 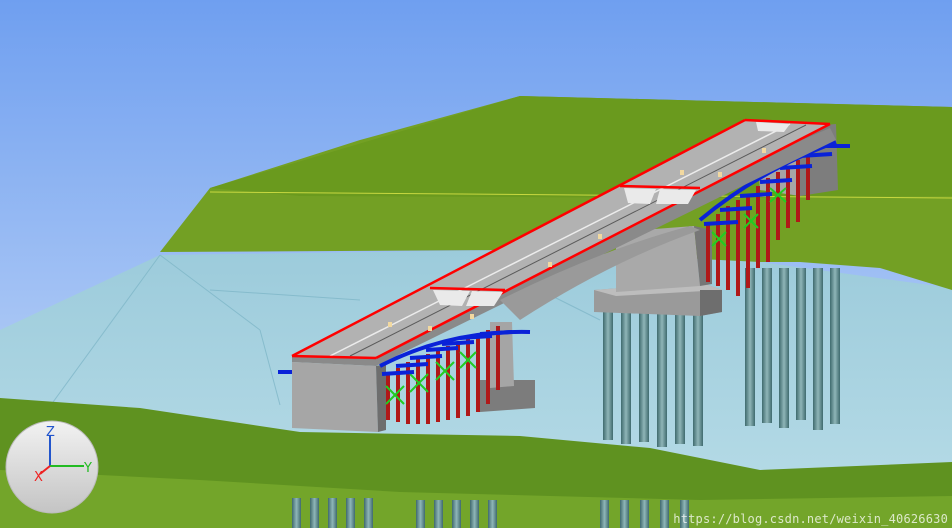 I want to click on x-axis-label: X, so click(x=38, y=477).